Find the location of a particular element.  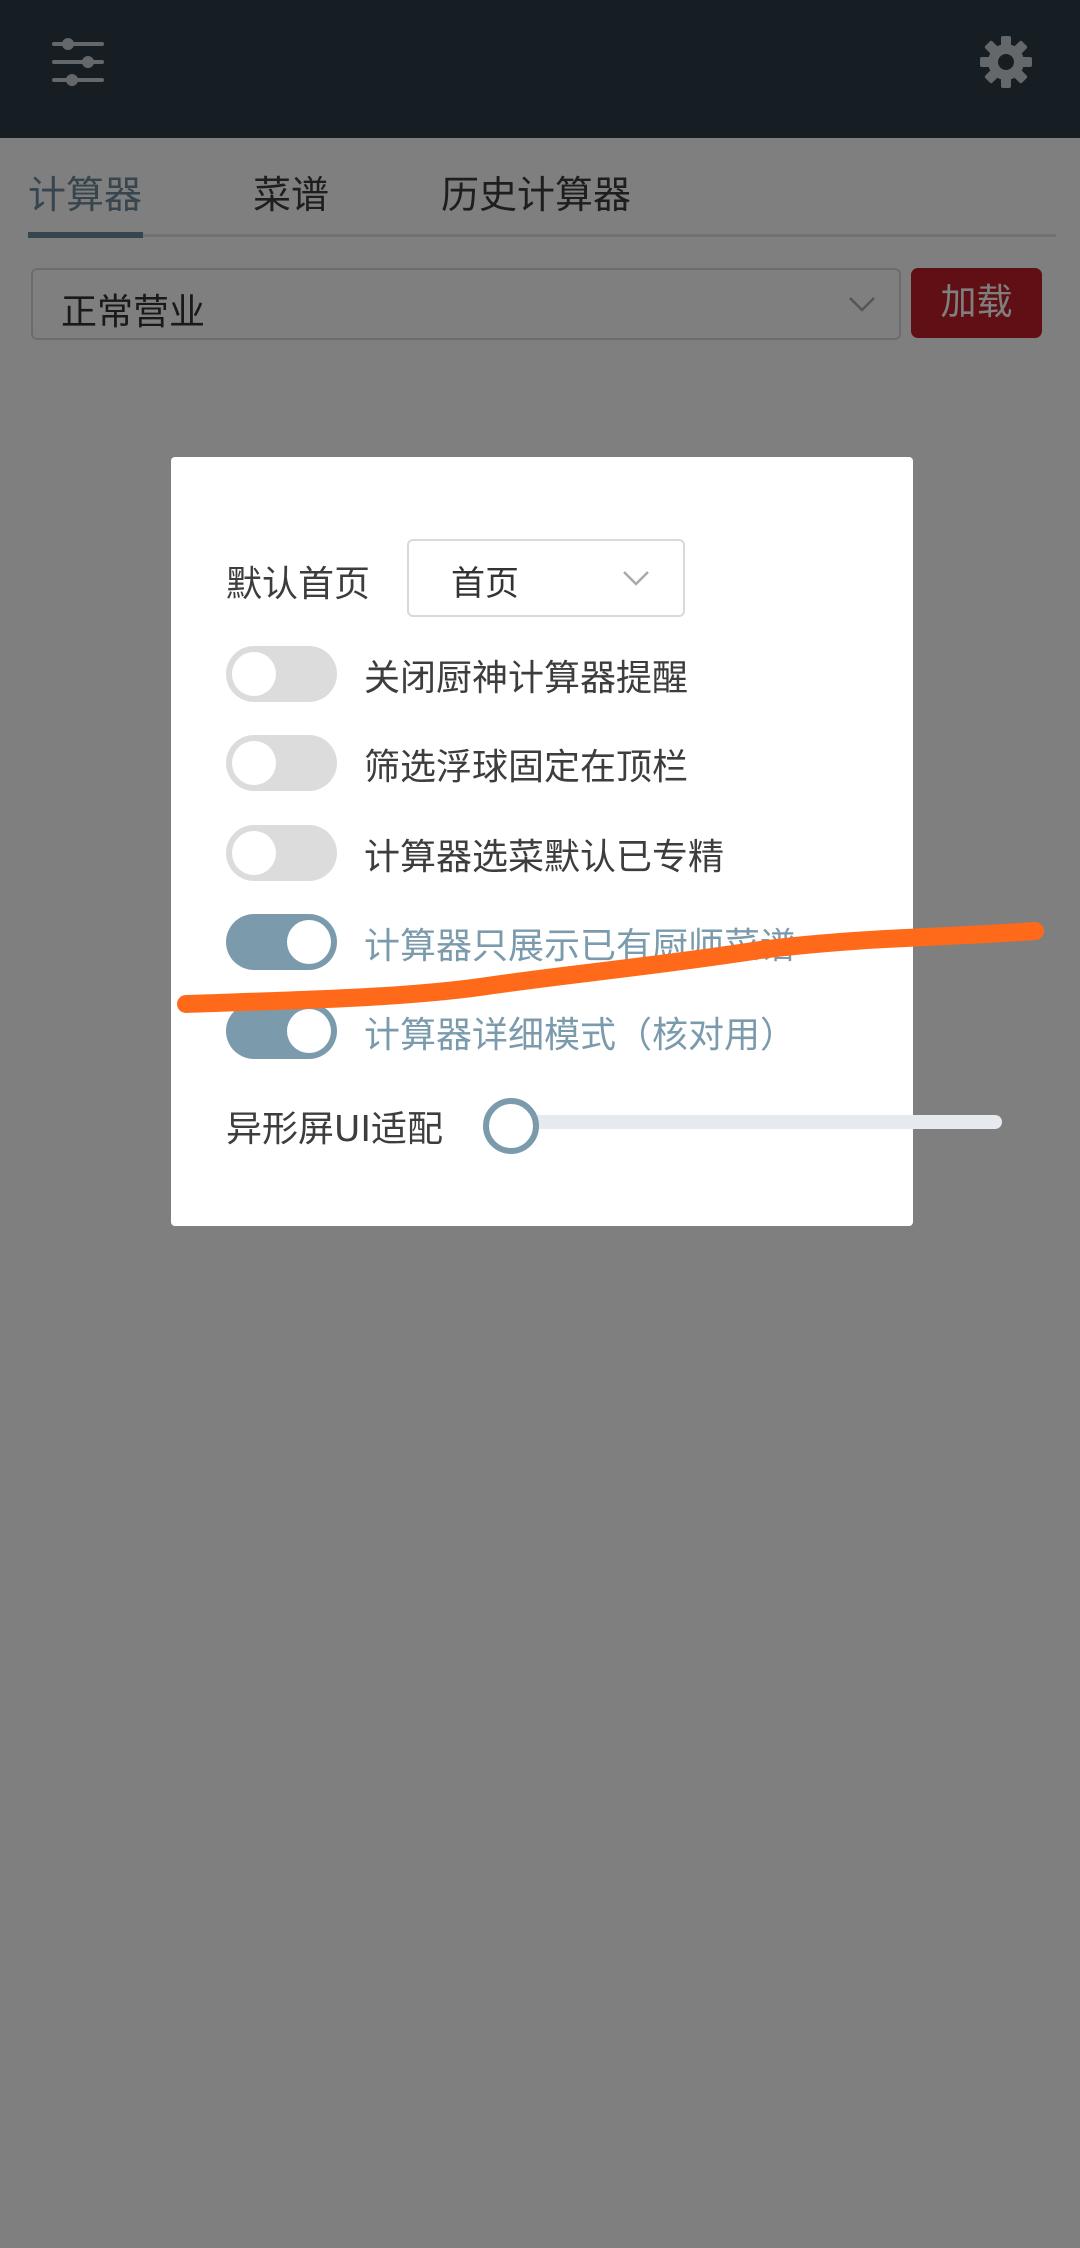

toggle-owned-chef-recipes is located at coordinates (281, 942).